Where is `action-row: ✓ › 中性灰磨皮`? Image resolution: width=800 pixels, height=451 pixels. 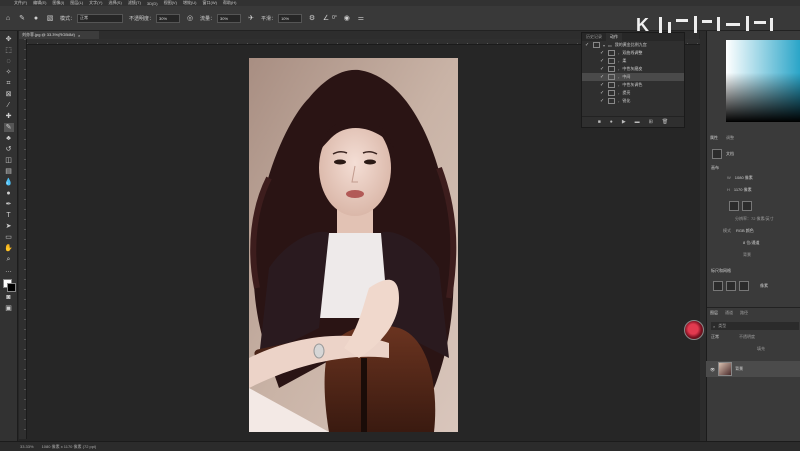 action-row: ✓ › 中性灰磨皮 is located at coordinates (633, 69).